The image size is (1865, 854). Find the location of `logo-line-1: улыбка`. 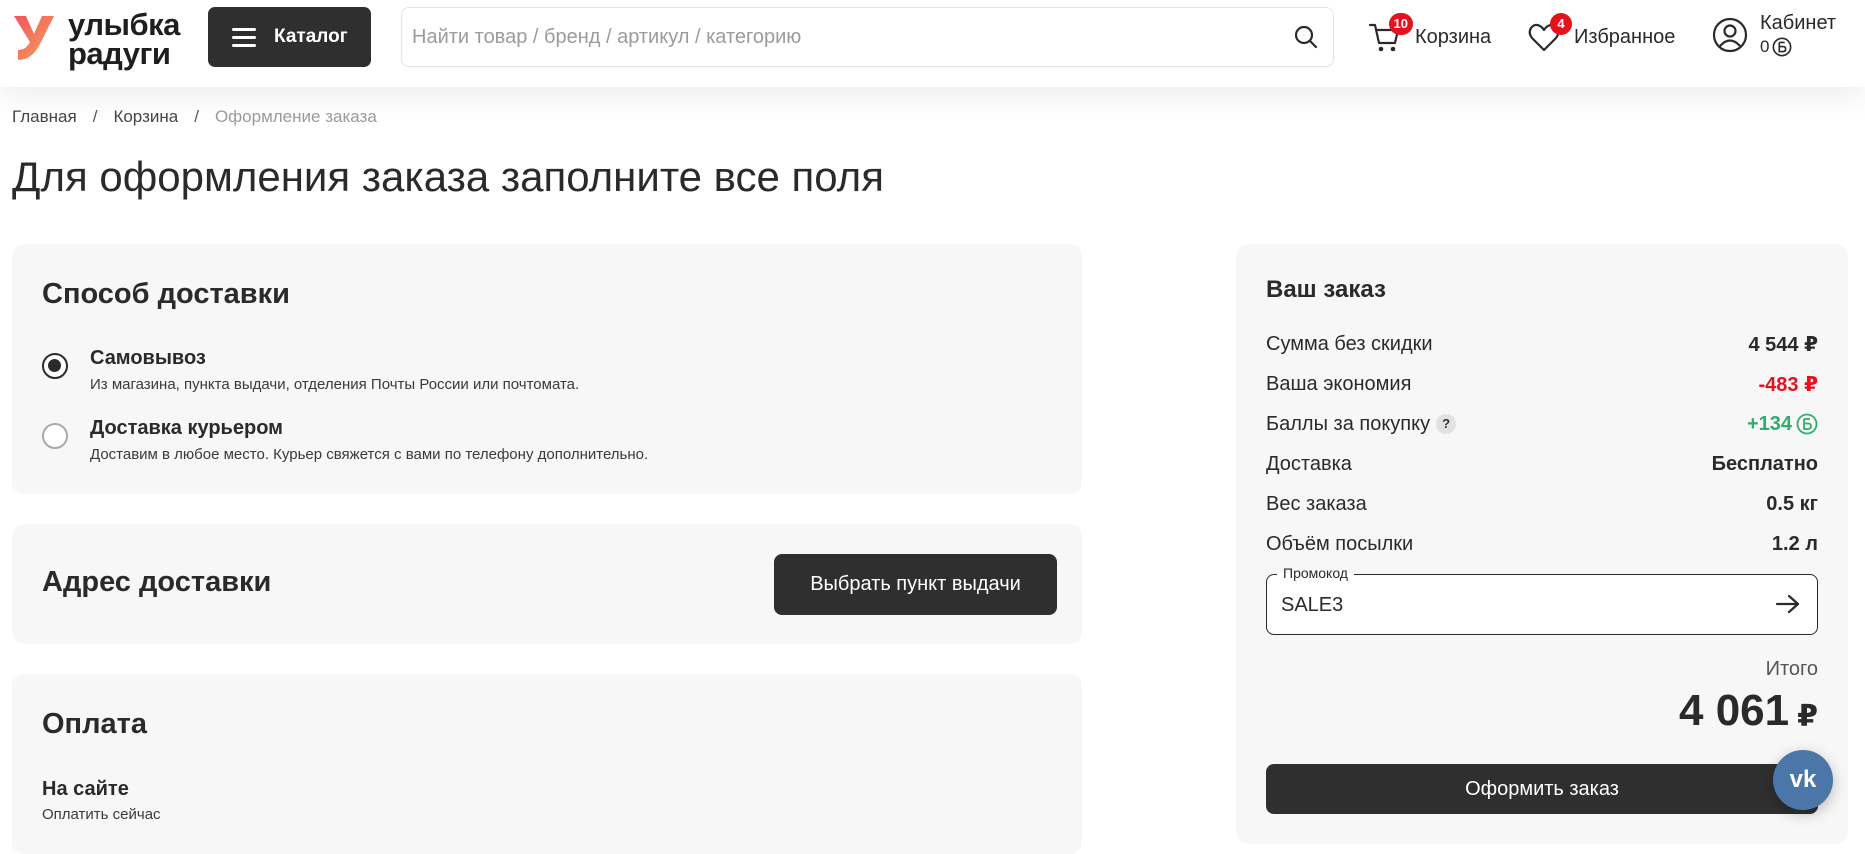

logo-line-1: улыбка is located at coordinates (124, 24).